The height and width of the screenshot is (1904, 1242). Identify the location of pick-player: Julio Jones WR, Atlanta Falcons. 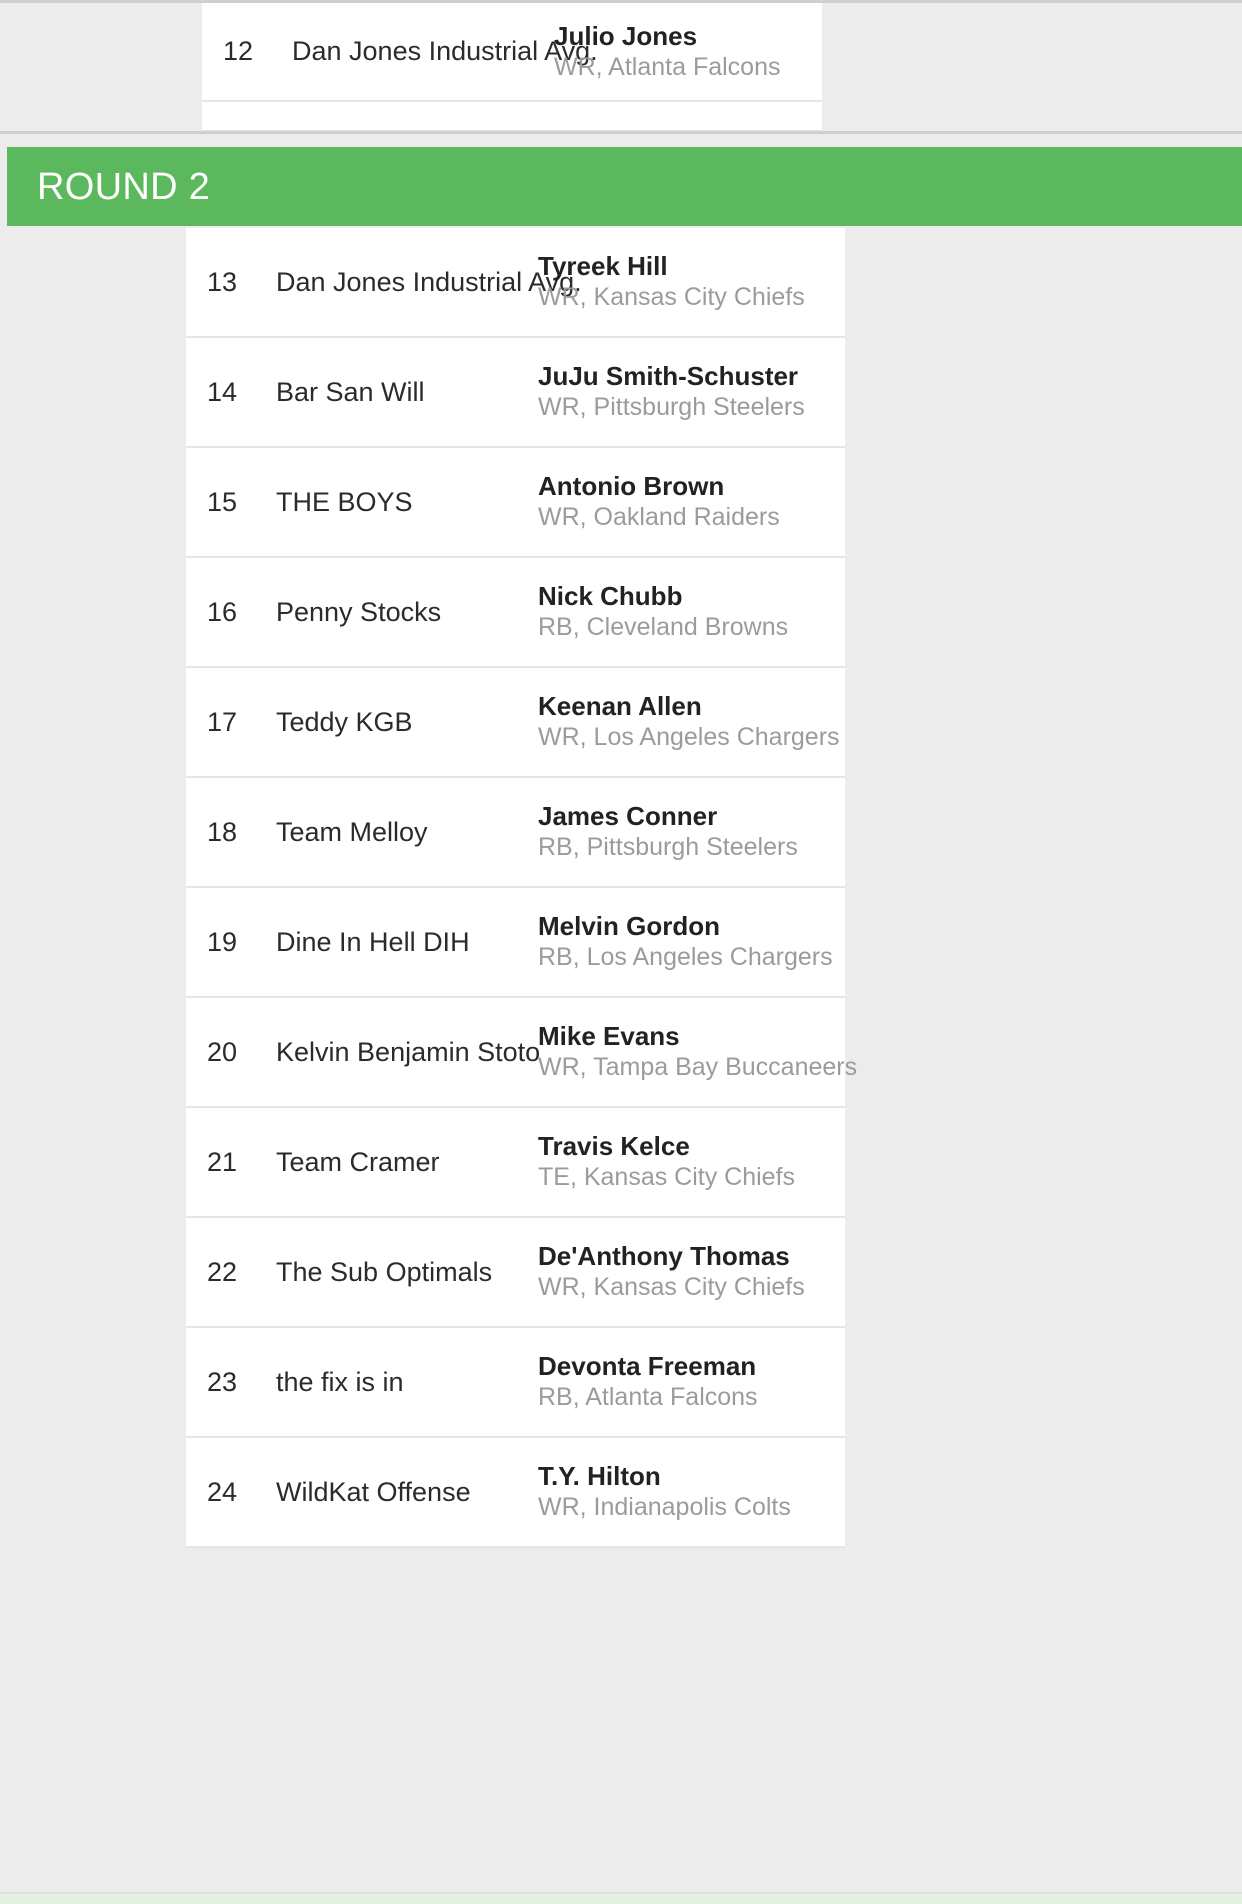
(687, 51).